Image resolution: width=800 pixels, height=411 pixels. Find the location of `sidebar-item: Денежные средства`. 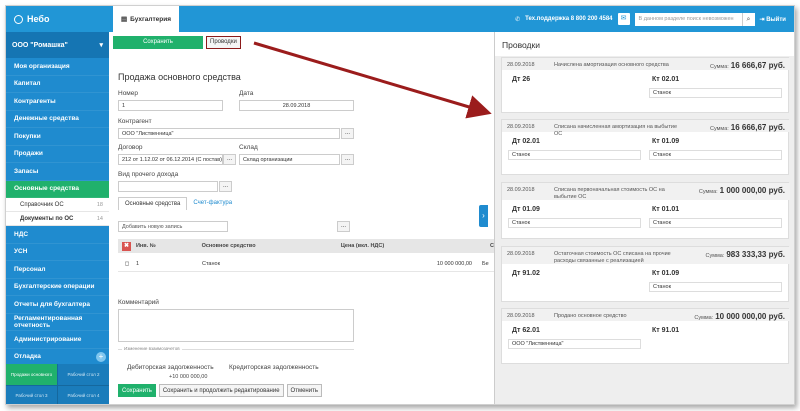

sidebar-item: Денежные средства is located at coordinates (57, 119).